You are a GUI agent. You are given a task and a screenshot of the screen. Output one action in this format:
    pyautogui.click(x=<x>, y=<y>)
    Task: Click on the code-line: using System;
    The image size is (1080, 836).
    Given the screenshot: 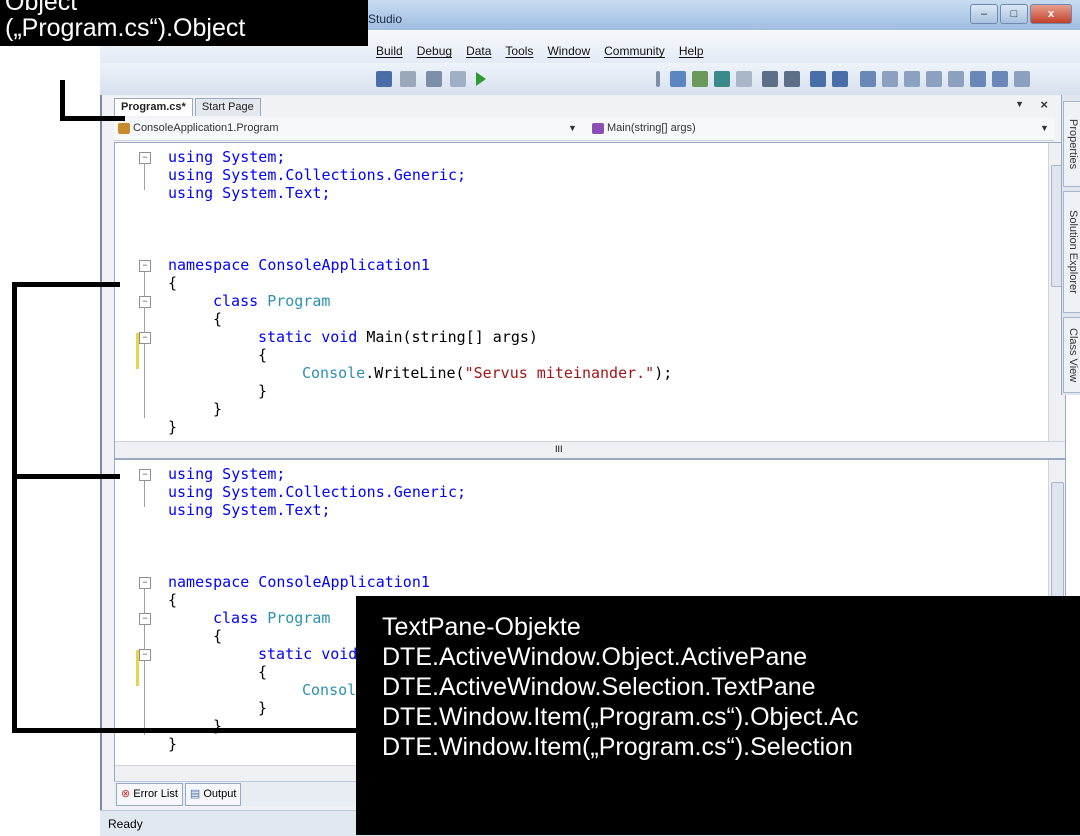 What is the action you would take?
    pyautogui.click(x=226, y=474)
    